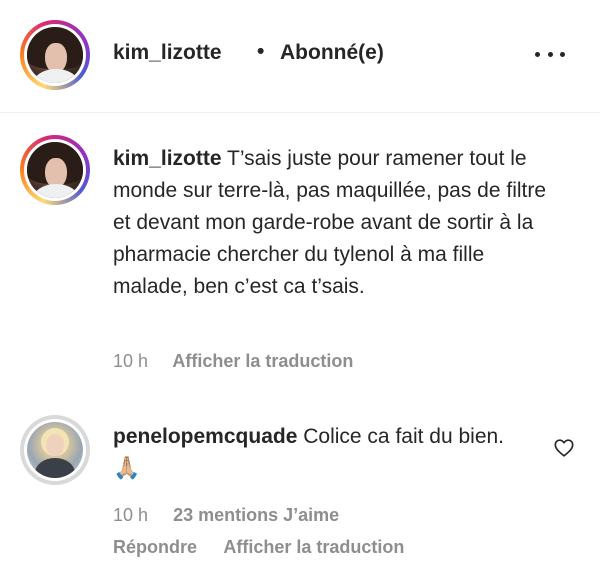 Image resolution: width=600 pixels, height=580 pixels. Describe the element at coordinates (205, 436) in the screenshot. I see `comment-username: penelopemcquade` at that location.